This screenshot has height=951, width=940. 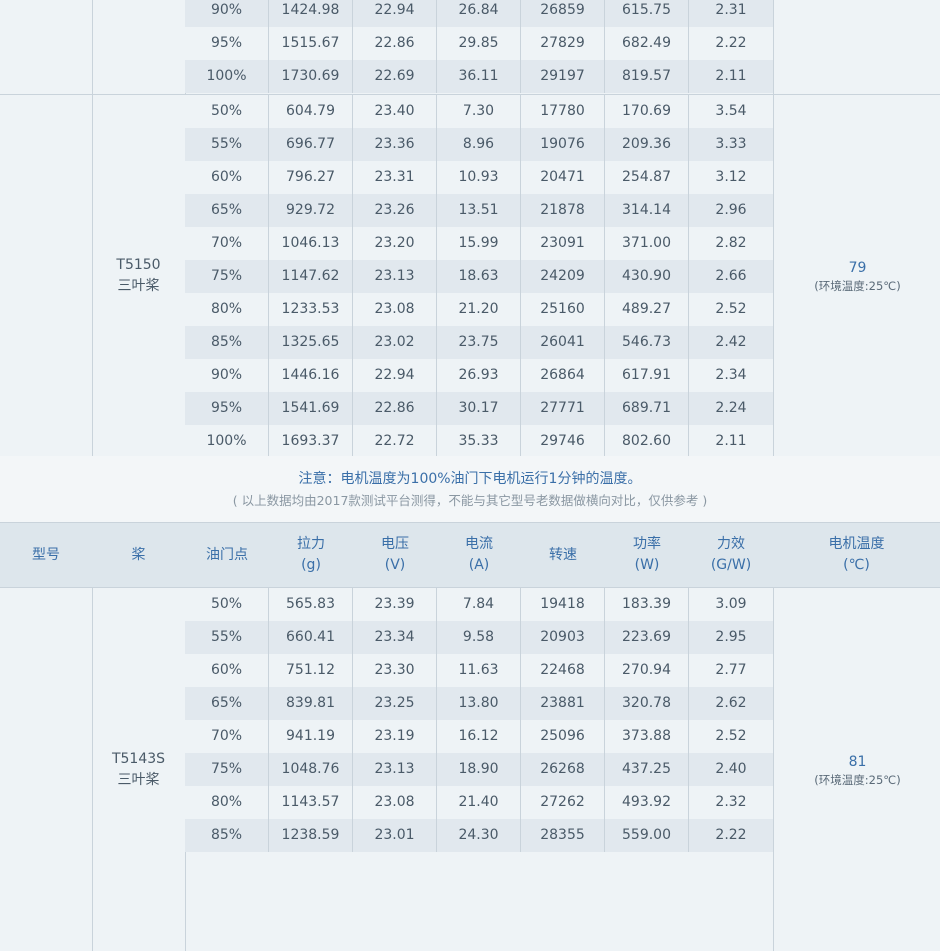 I want to click on table-cell: 26864, so click(x=563, y=375).